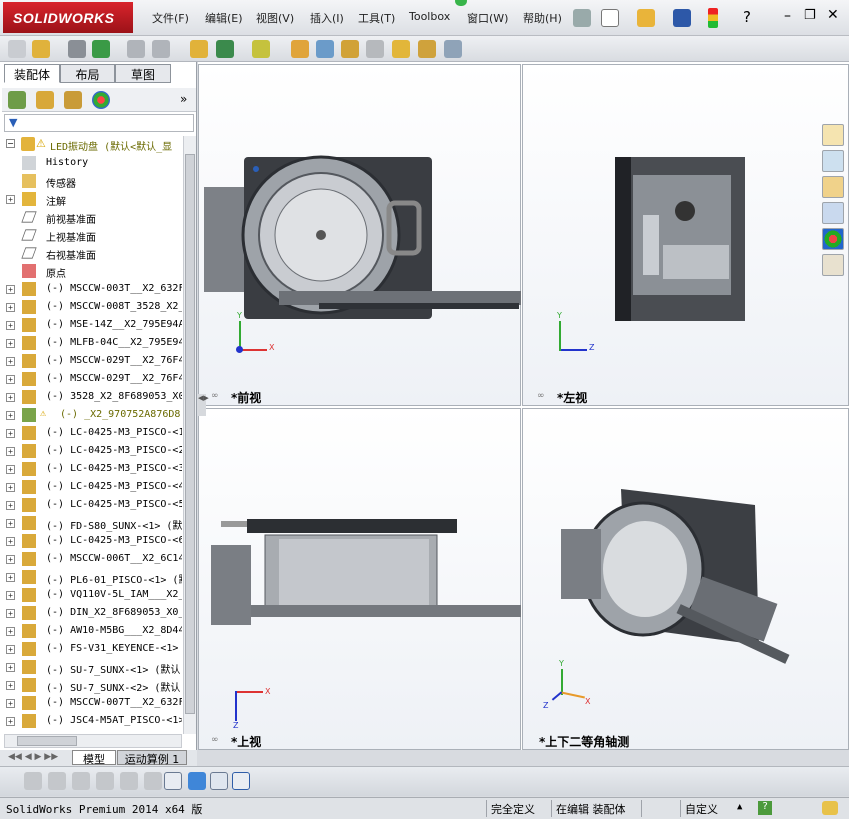  What do you see at coordinates (91, 541) in the screenshot?
I see `tree-item: + (-) LC-0425-M3_PISCO-<6` at bounding box center [91, 541].